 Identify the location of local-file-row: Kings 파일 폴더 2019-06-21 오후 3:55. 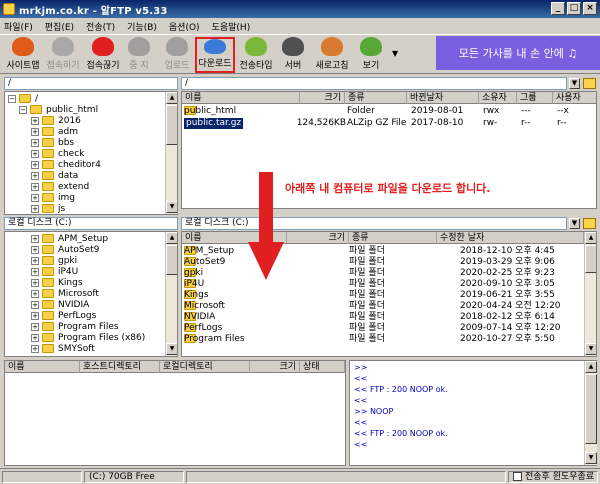
(384, 295).